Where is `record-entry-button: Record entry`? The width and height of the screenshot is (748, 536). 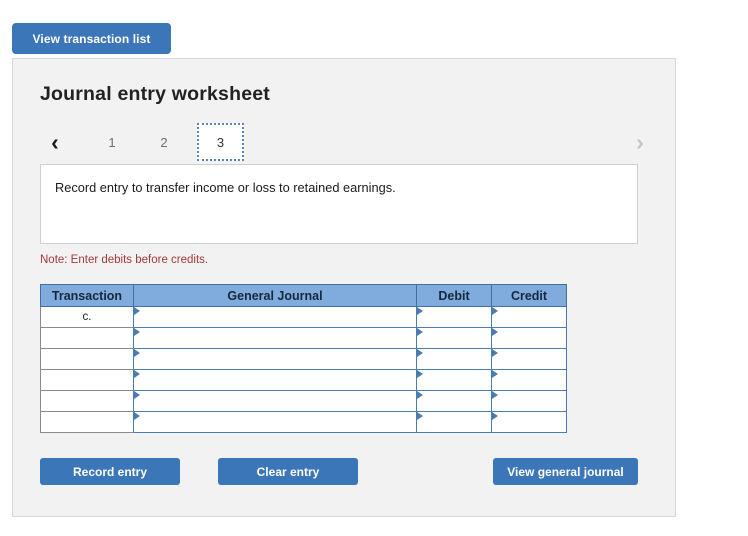 record-entry-button: Record entry is located at coordinates (110, 471).